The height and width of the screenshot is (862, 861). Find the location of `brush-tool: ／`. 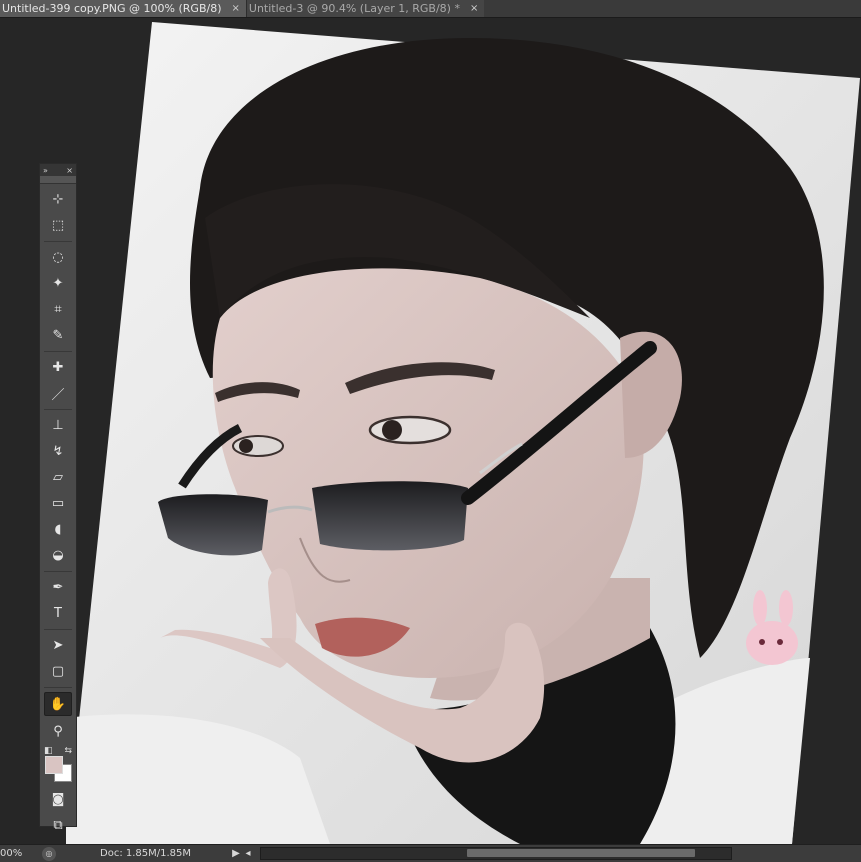

brush-tool: ／ is located at coordinates (58, 393).